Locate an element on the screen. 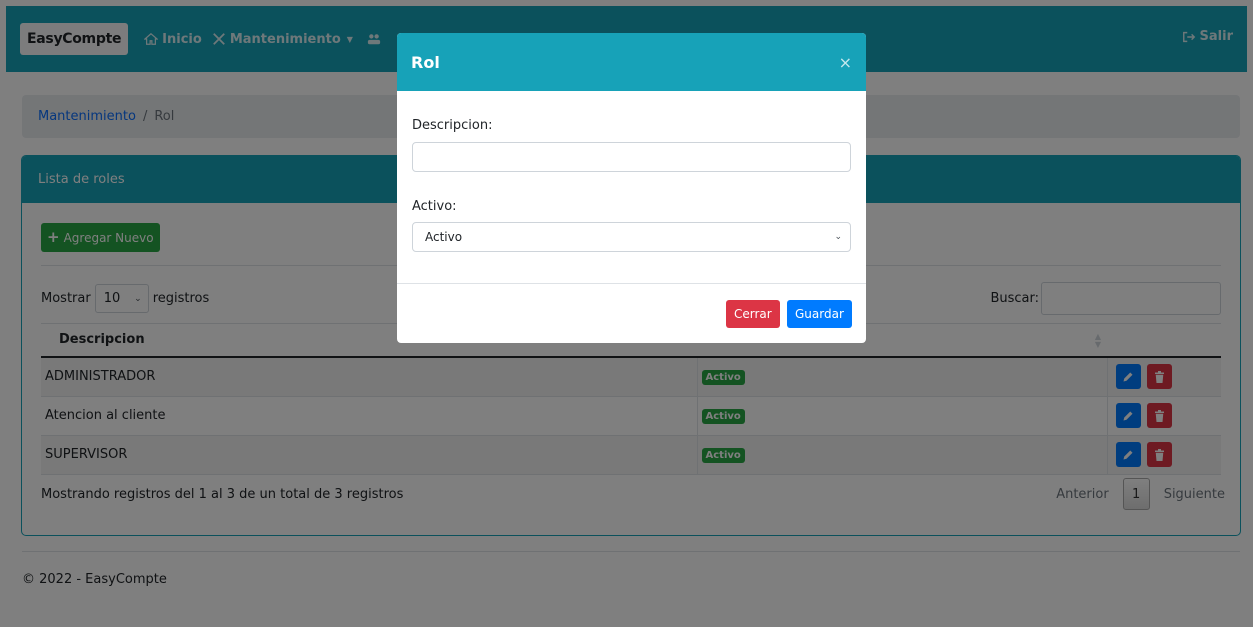 Image resolution: width=1253 pixels, height=627 pixels. descripcion-label: Descripcion: is located at coordinates (452, 125).